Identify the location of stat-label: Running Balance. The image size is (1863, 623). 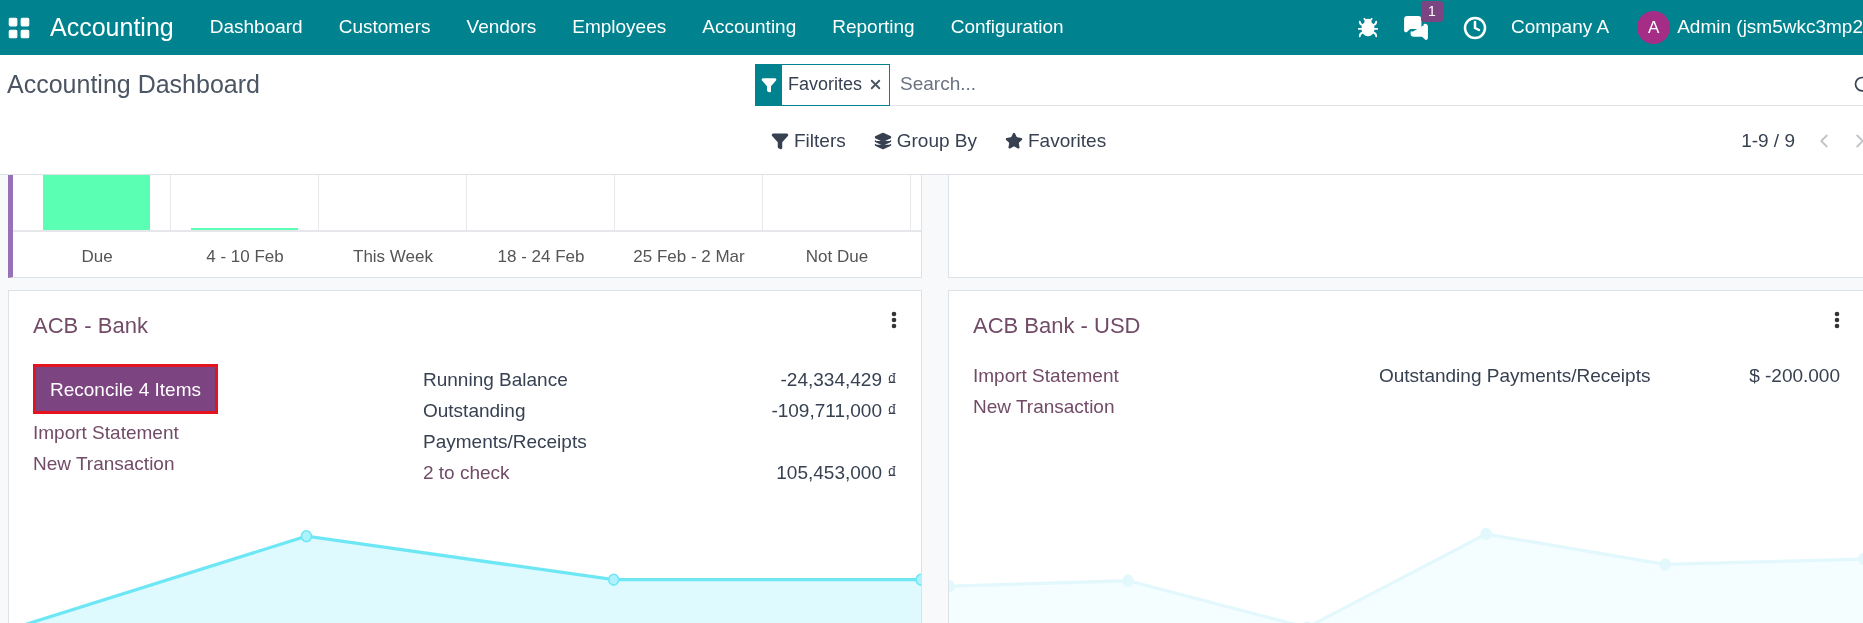
(496, 380).